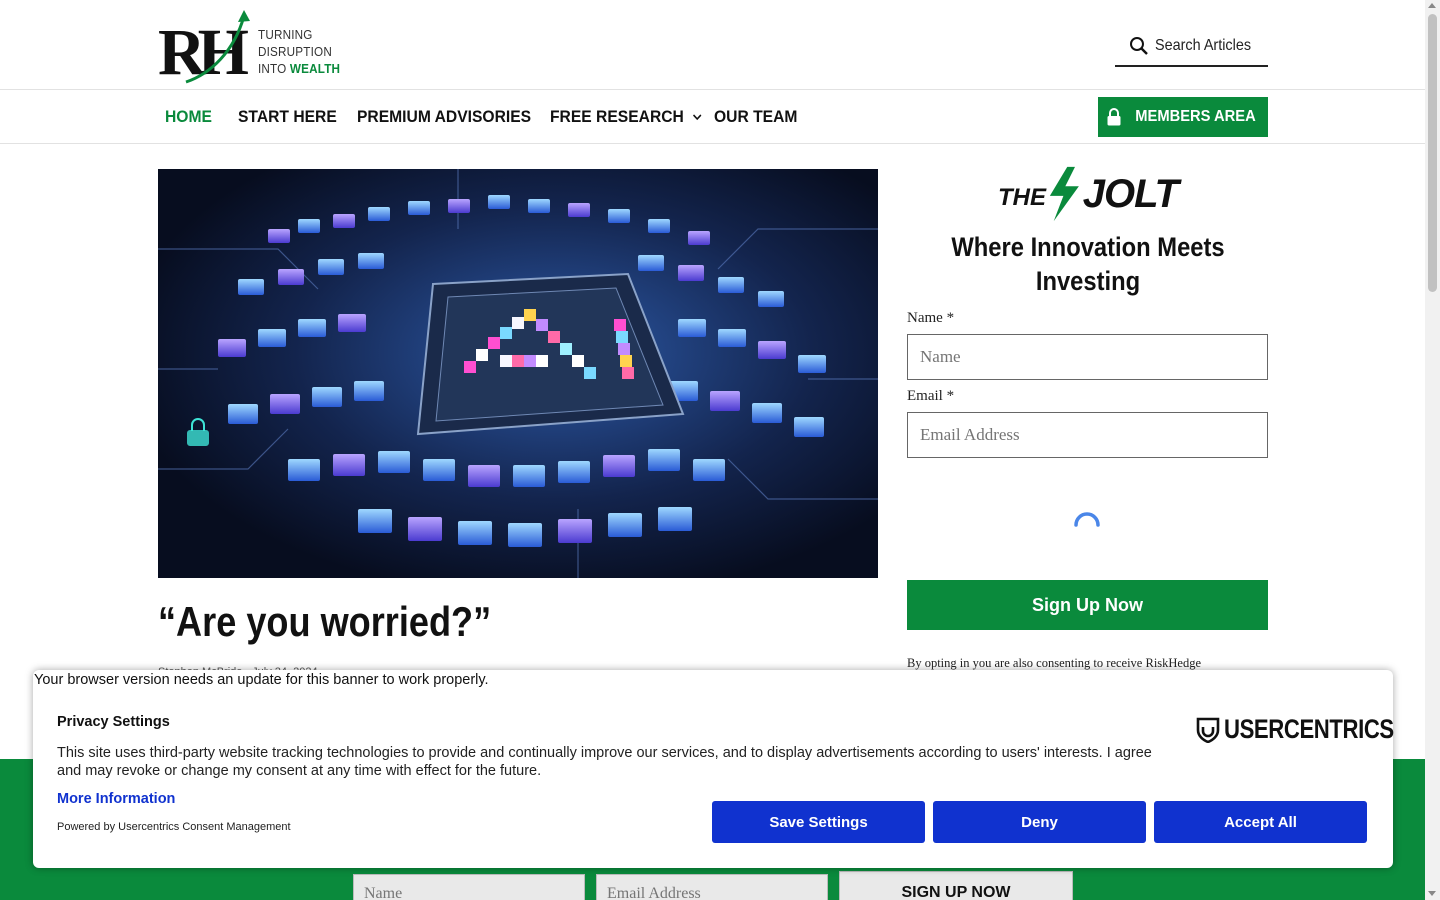 The width and height of the screenshot is (1440, 900). What do you see at coordinates (956, 885) in the screenshot?
I see `footer-sign-up-button: SIGN UP NOW` at bounding box center [956, 885].